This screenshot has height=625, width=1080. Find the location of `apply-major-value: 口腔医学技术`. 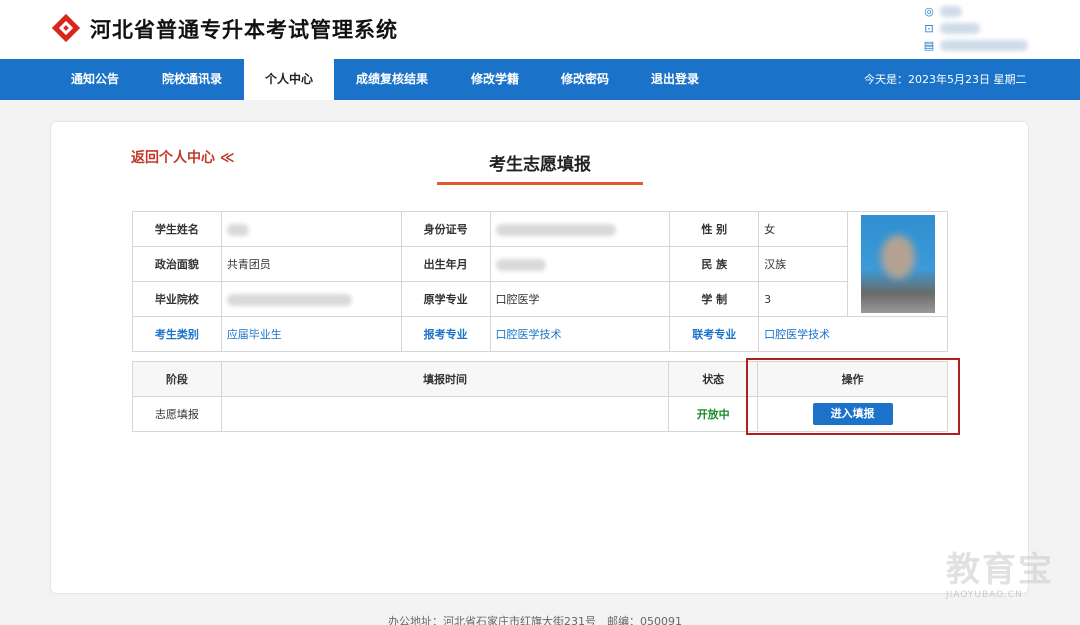

apply-major-value: 口腔医学技术 is located at coordinates (580, 334).